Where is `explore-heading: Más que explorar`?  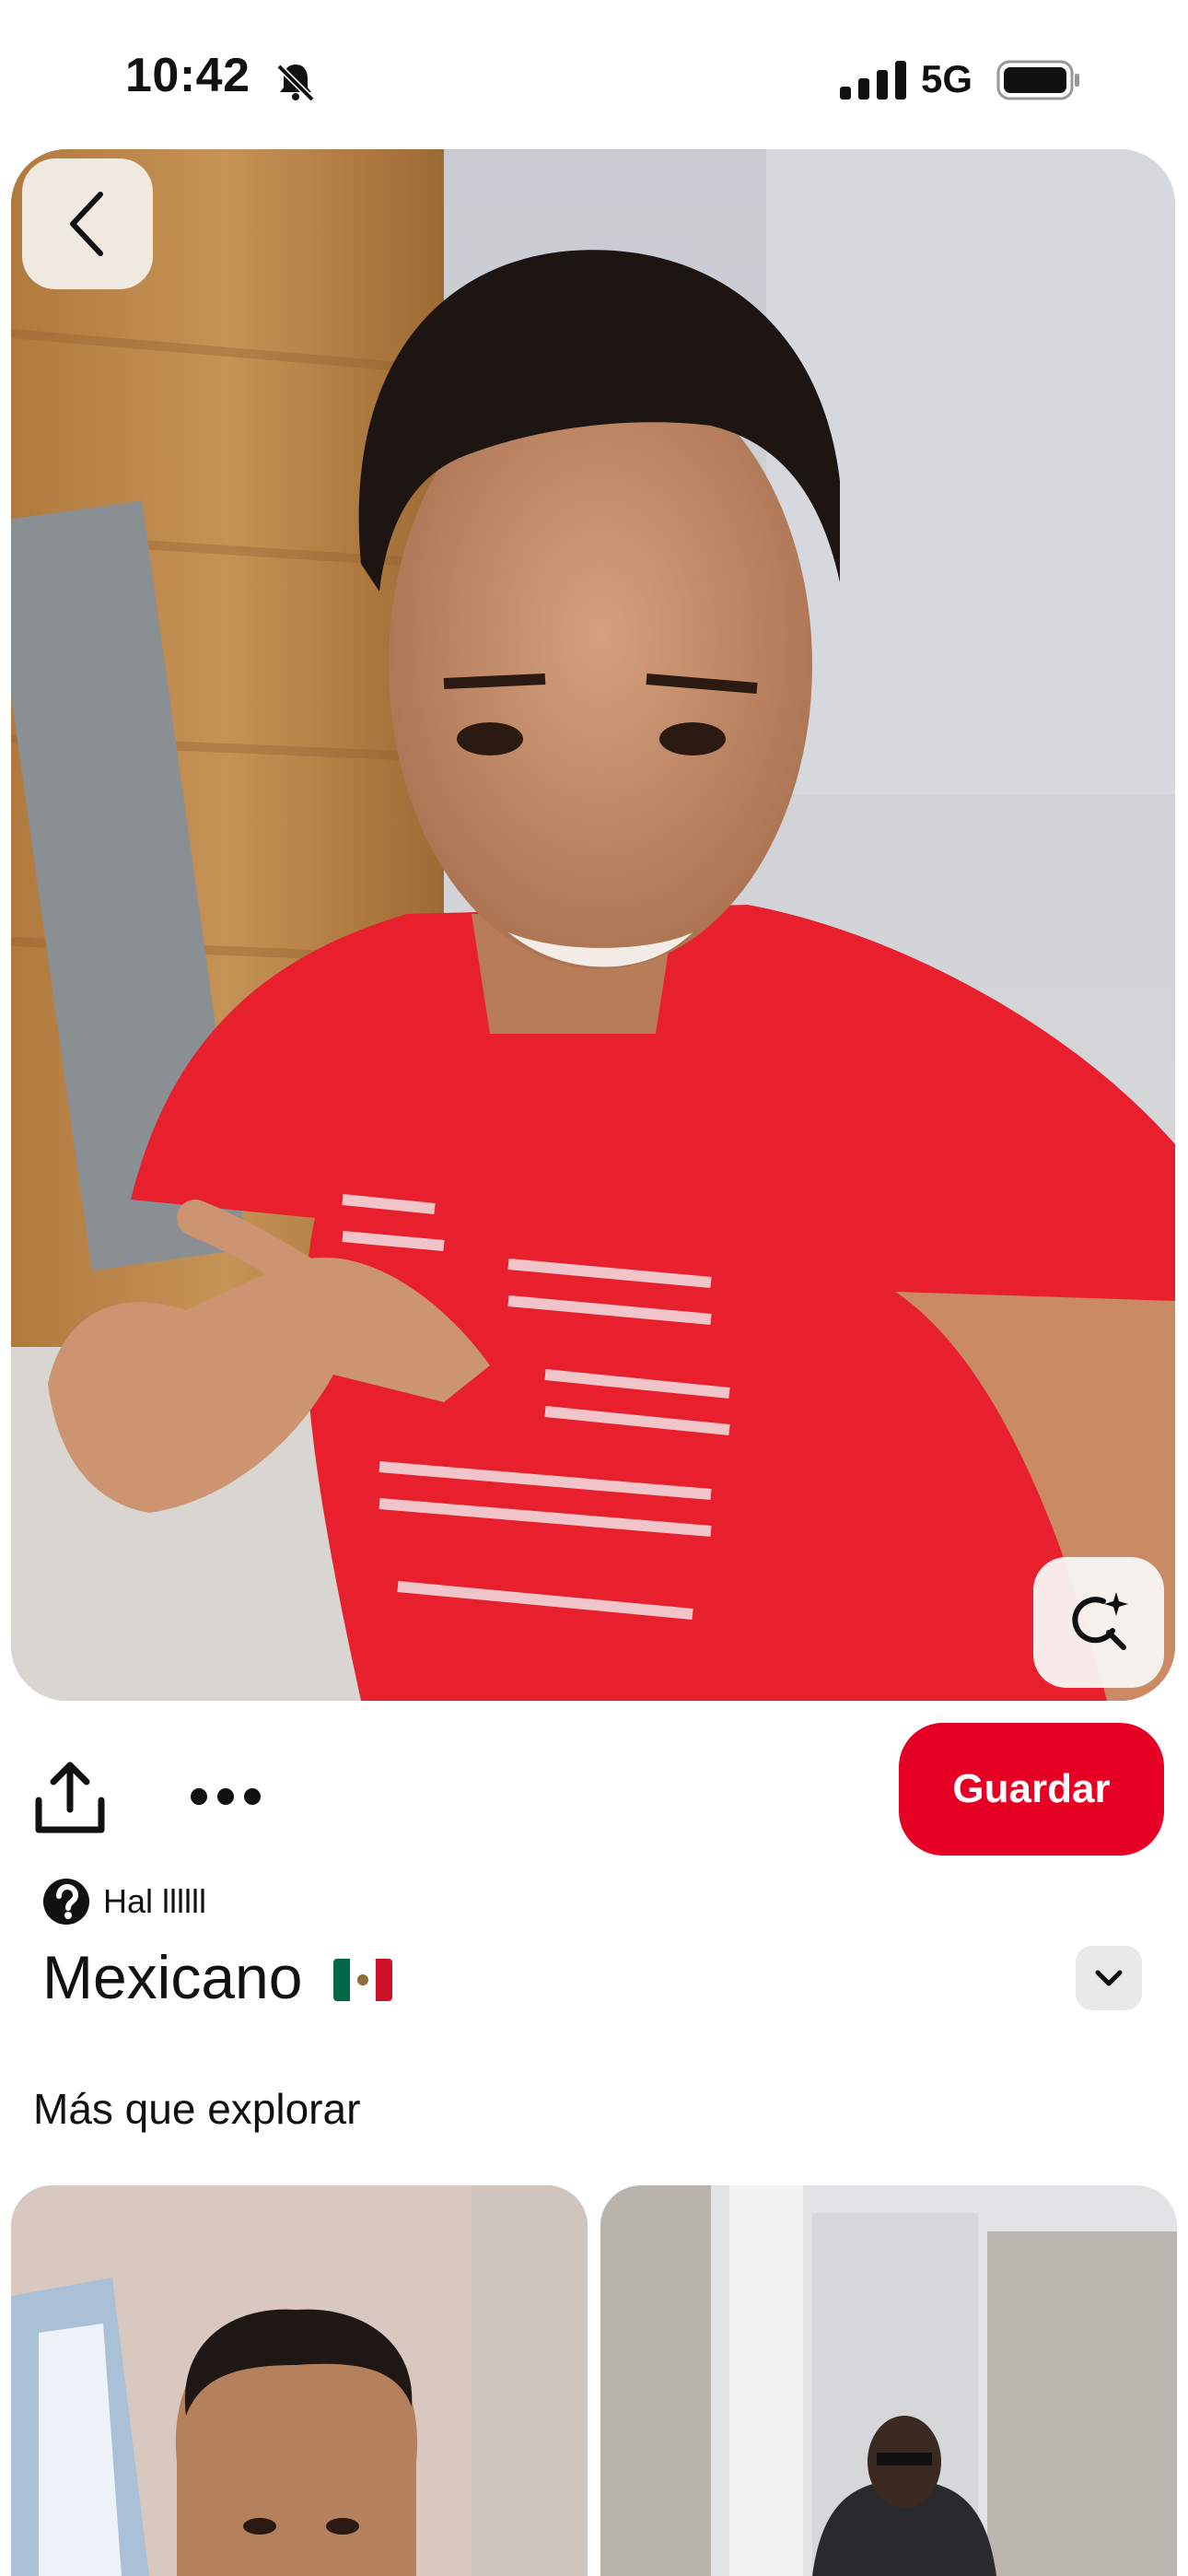
explore-heading: Más que explorar is located at coordinates (197, 2109).